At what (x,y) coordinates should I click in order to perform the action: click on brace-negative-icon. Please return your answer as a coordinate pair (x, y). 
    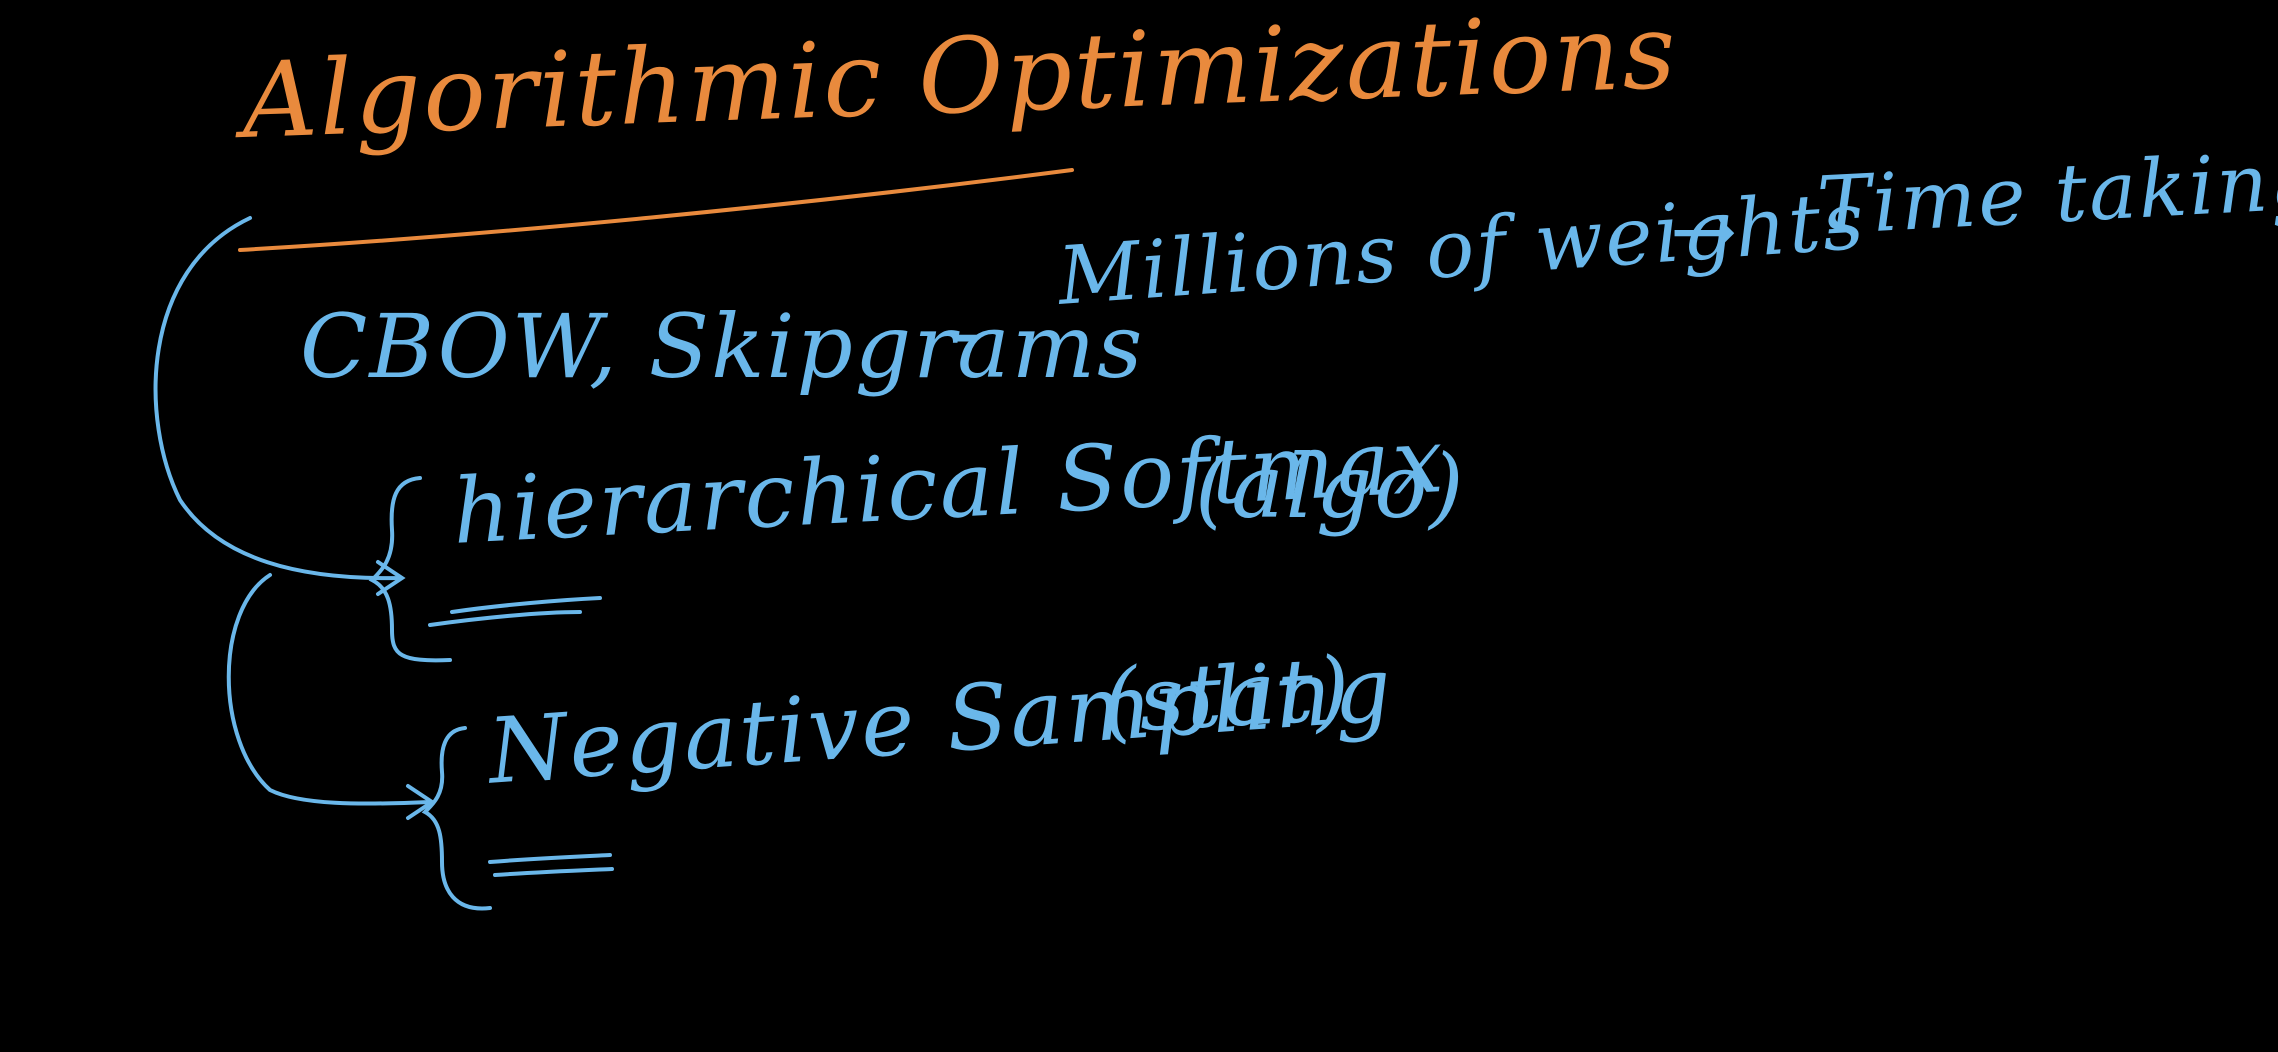
    Looking at the image, I should click on (456, 818).